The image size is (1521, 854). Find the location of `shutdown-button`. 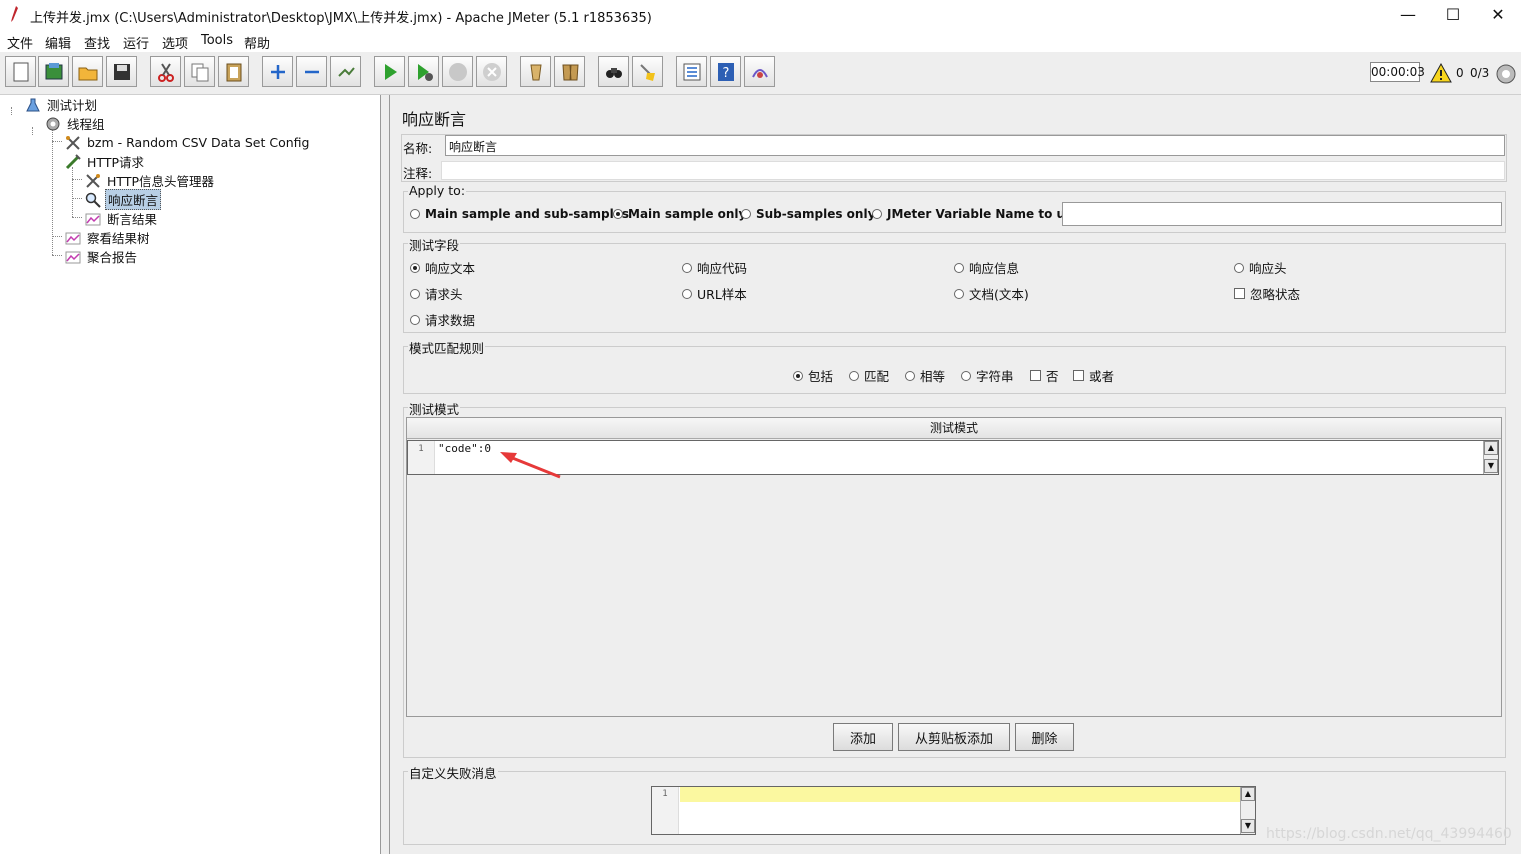

shutdown-button is located at coordinates (491, 71).